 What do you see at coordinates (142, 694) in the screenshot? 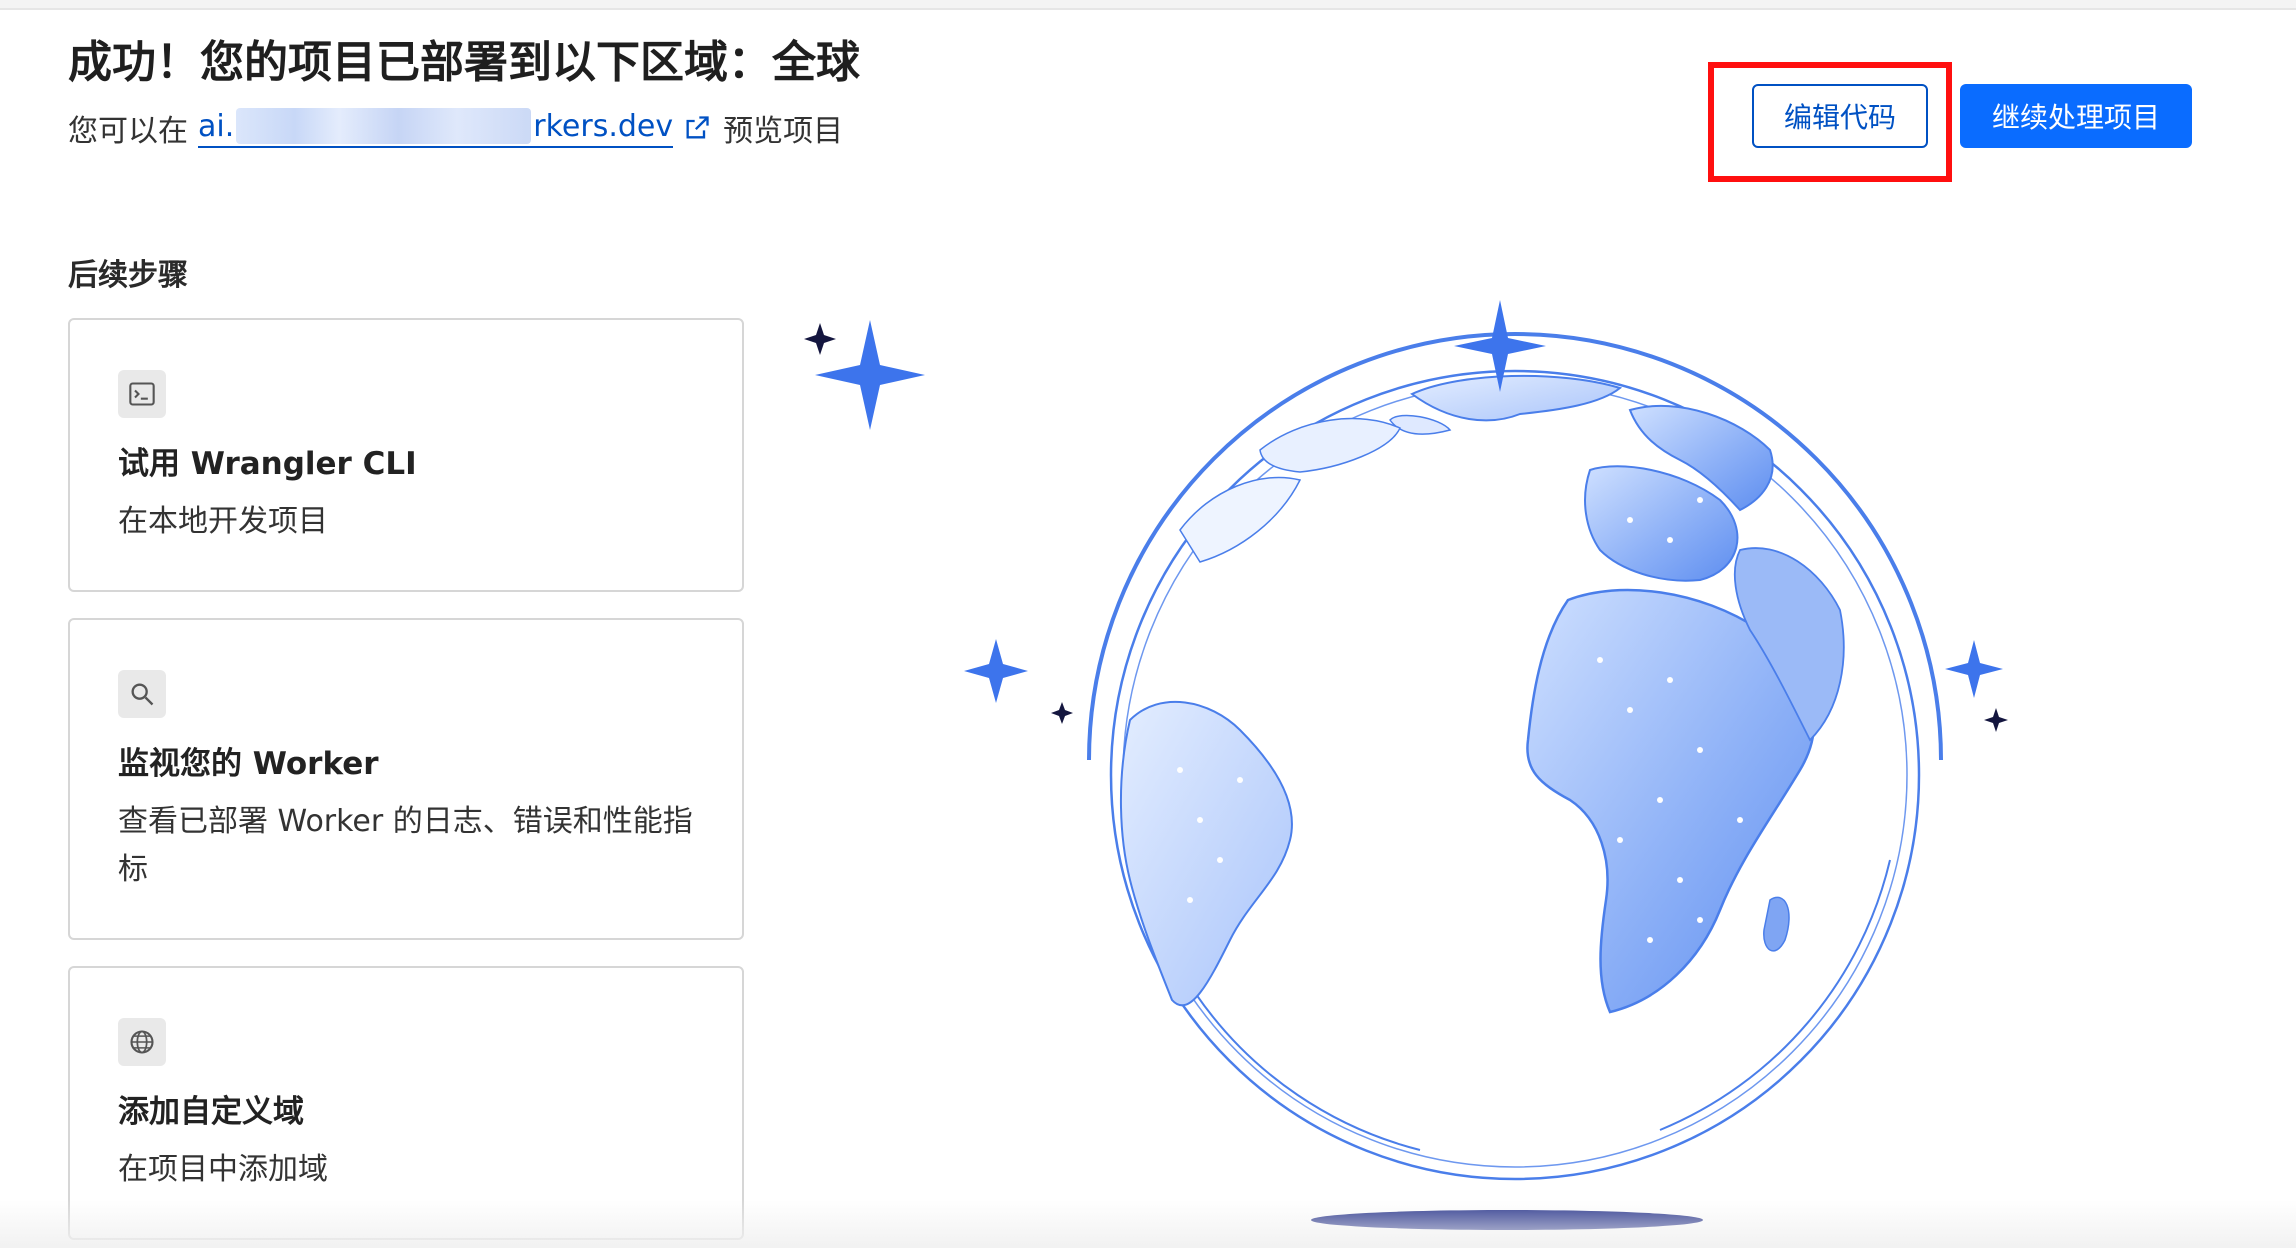
I see `search-icon` at bounding box center [142, 694].